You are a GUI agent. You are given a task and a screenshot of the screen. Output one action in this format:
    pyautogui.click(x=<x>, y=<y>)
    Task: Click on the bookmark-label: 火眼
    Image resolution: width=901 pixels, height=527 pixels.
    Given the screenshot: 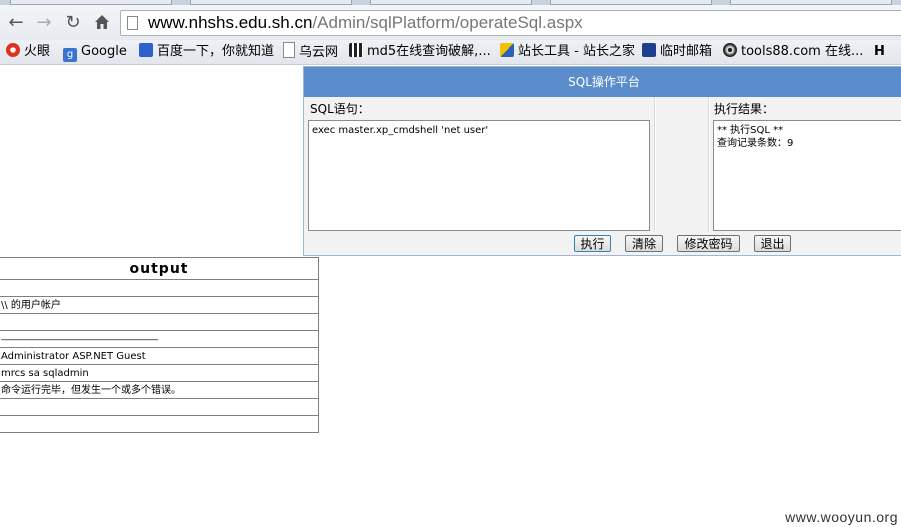 What is the action you would take?
    pyautogui.click(x=37, y=51)
    